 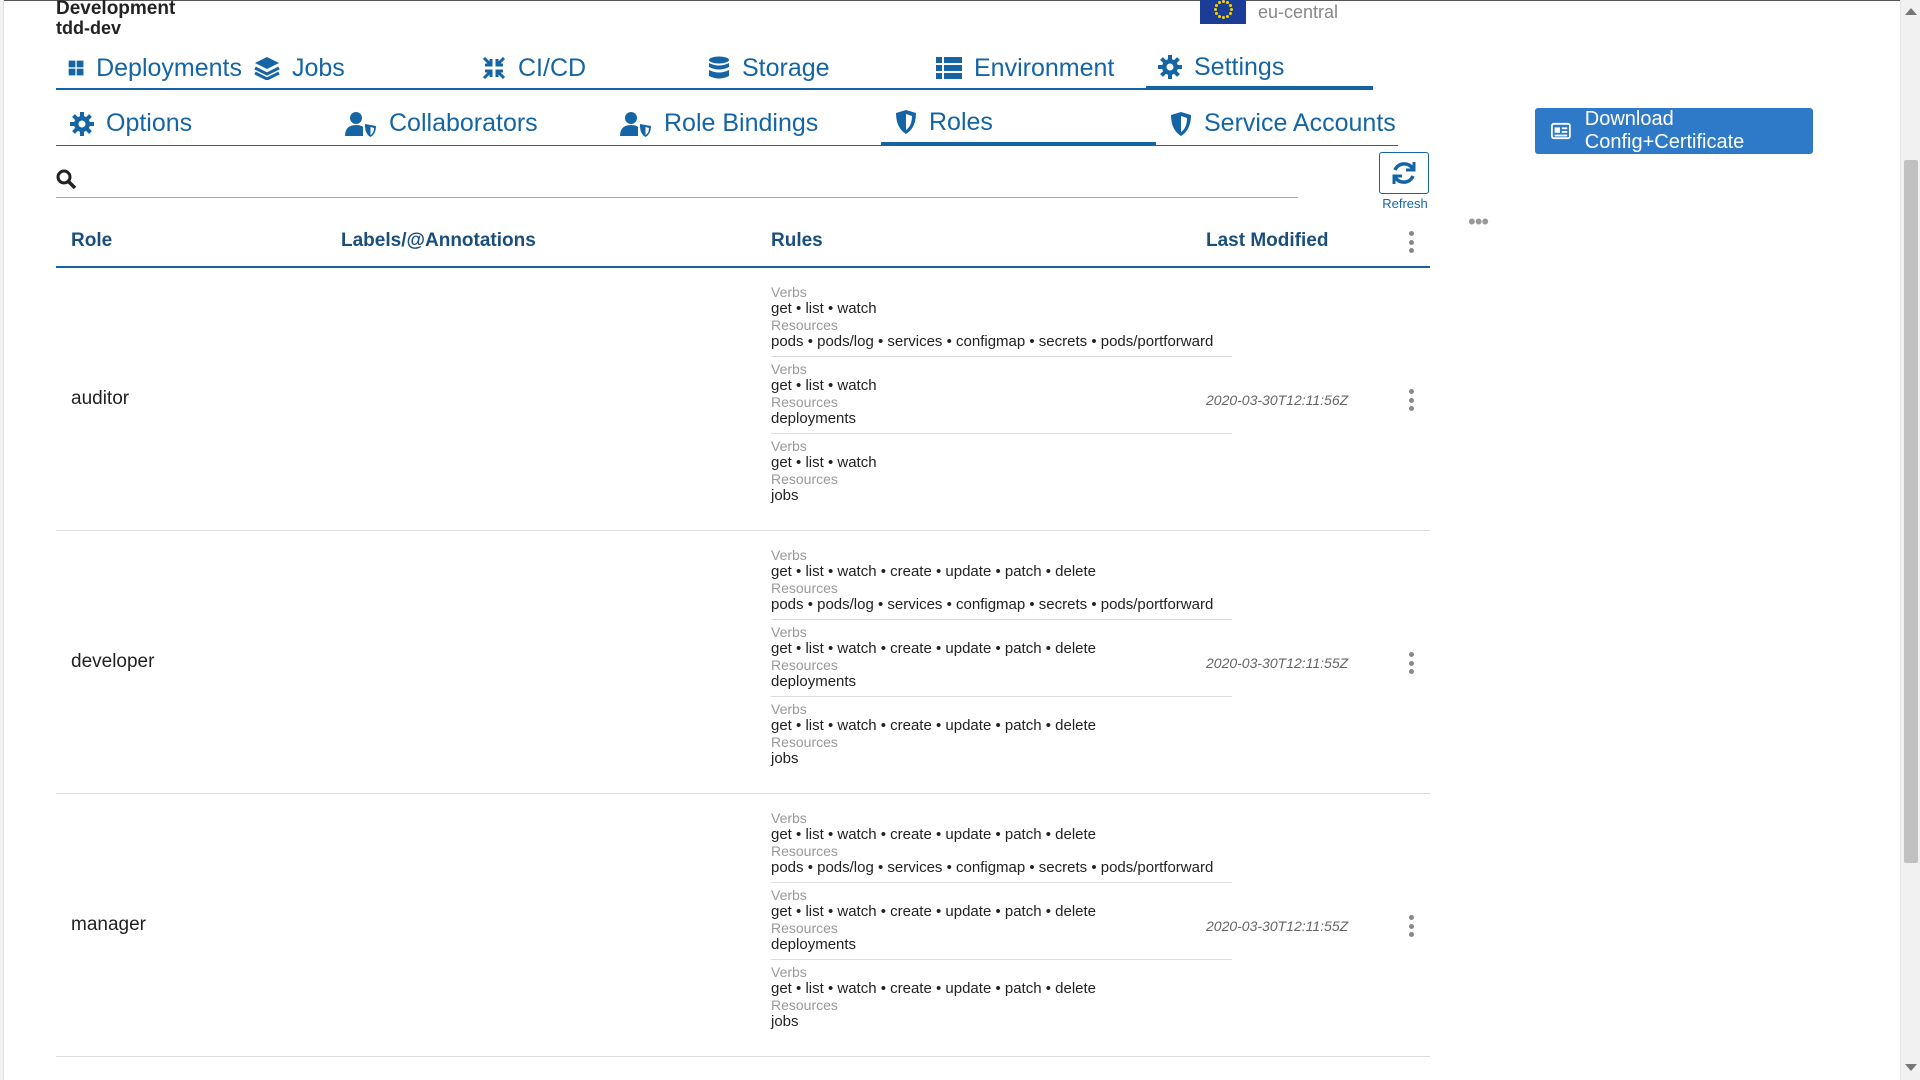 What do you see at coordinates (66, 179) in the screenshot?
I see `search-icon` at bounding box center [66, 179].